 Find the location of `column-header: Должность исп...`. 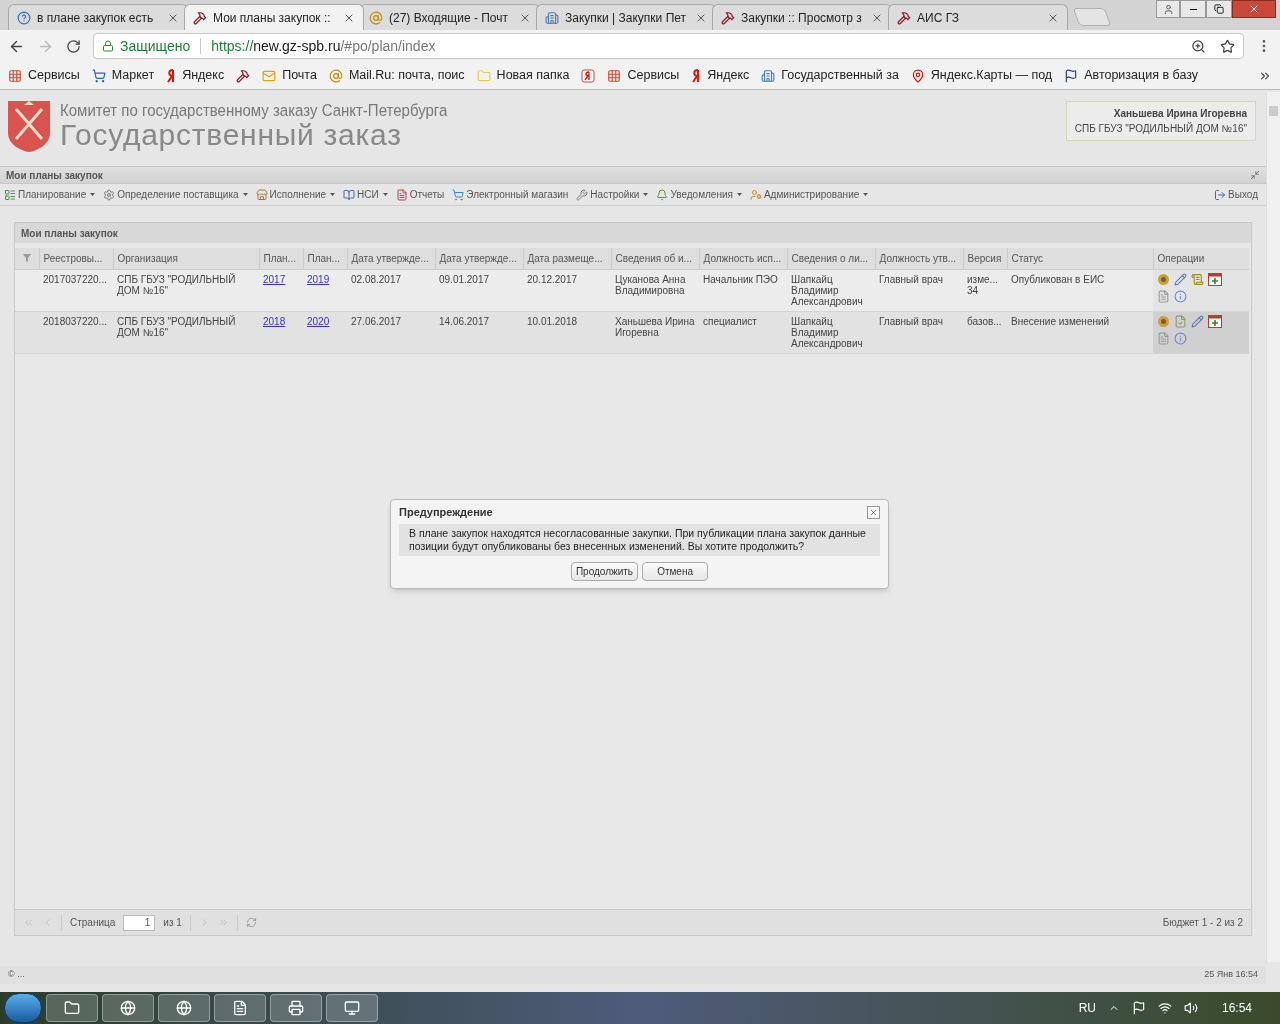

column-header: Должность исп... is located at coordinates (743, 258).